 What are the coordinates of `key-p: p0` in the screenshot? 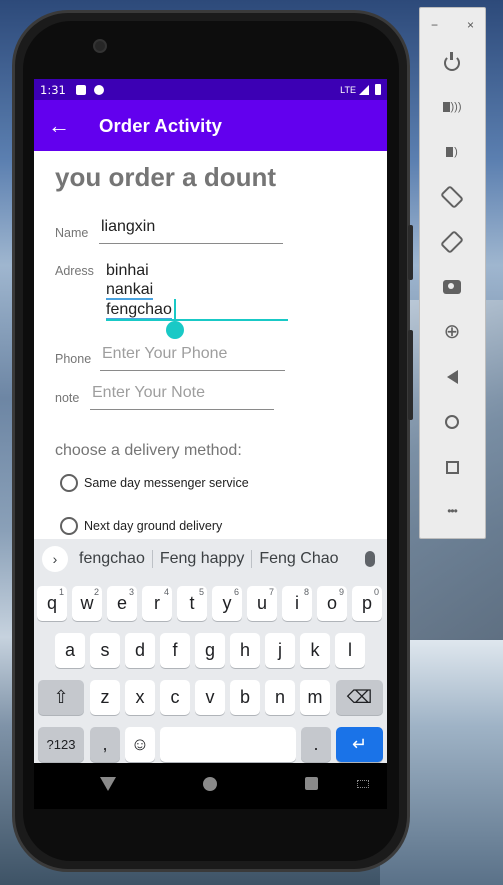 It's located at (367, 603).